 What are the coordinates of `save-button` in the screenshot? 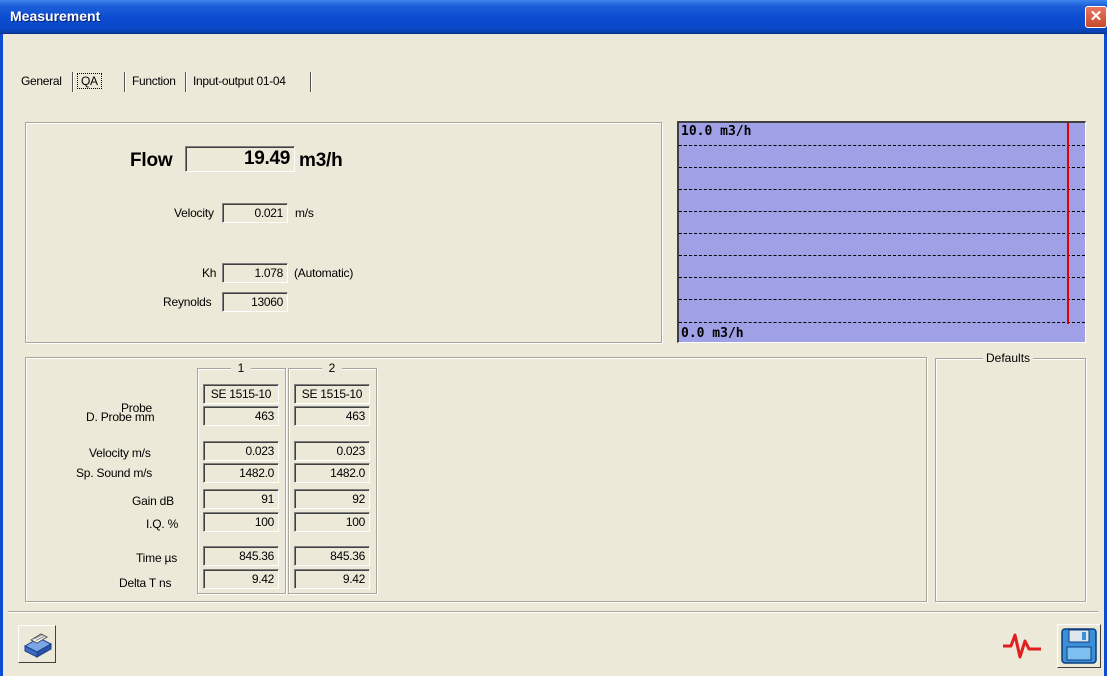 It's located at (1079, 646).